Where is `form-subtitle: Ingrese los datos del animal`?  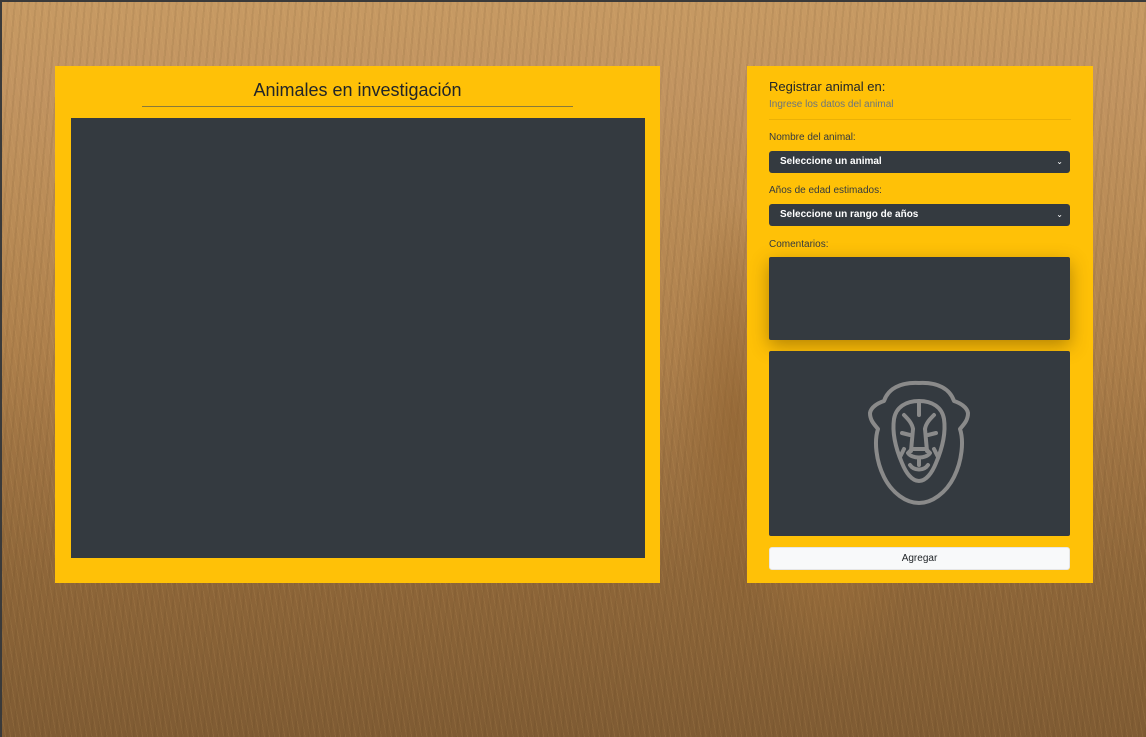
form-subtitle: Ingrese los datos del animal is located at coordinates (831, 104).